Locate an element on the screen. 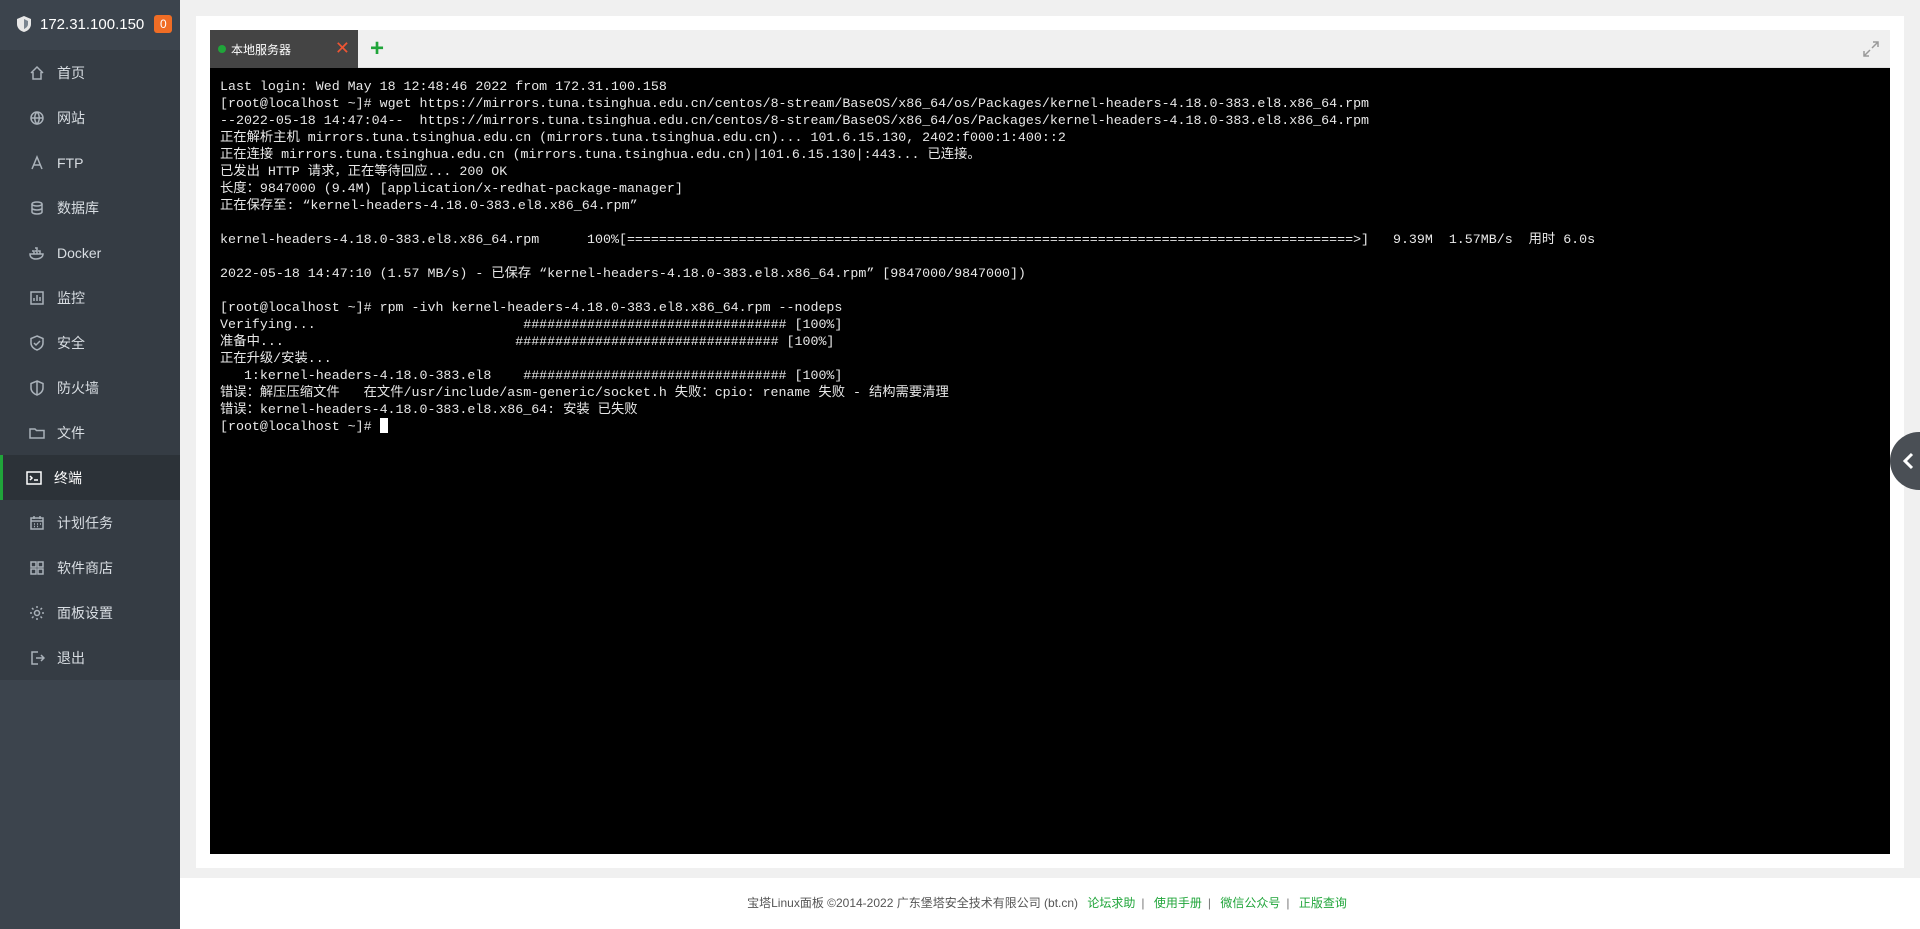 Image resolution: width=1920 pixels, height=929 pixels. chevron-left-icon is located at coordinates (1908, 461).